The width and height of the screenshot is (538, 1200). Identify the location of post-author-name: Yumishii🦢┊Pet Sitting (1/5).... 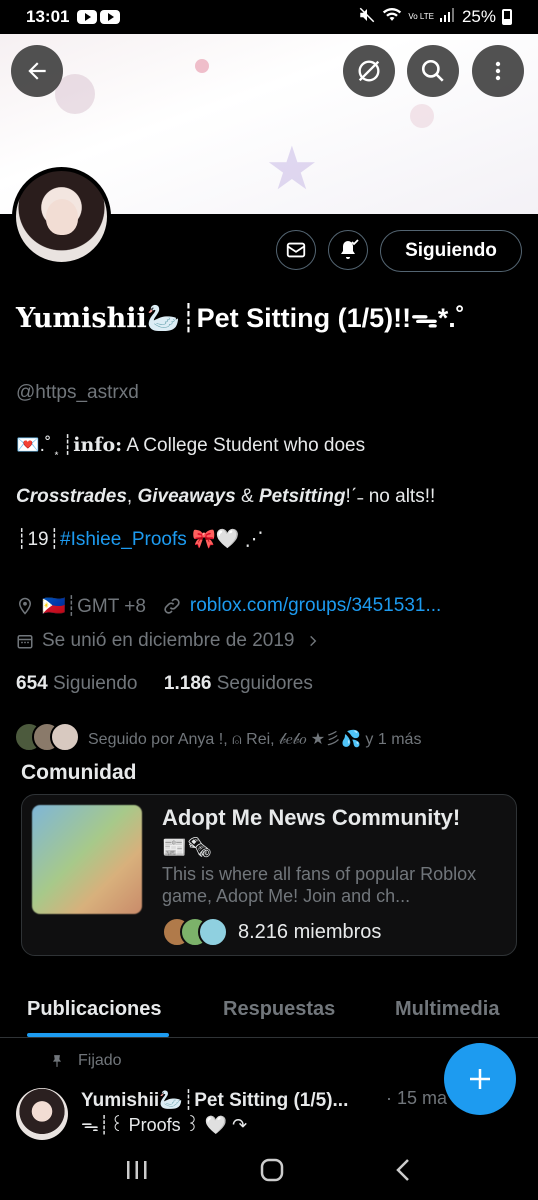
(214, 1100).